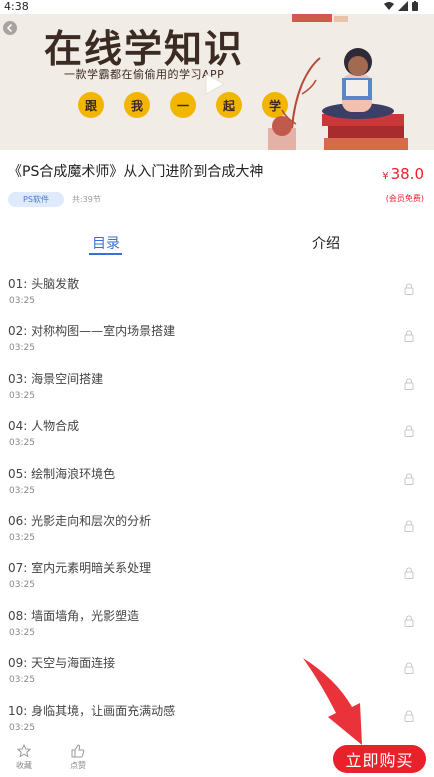 This screenshot has height=777, width=434. Describe the element at coordinates (91, 105) in the screenshot. I see `banner-char: 跟` at that location.